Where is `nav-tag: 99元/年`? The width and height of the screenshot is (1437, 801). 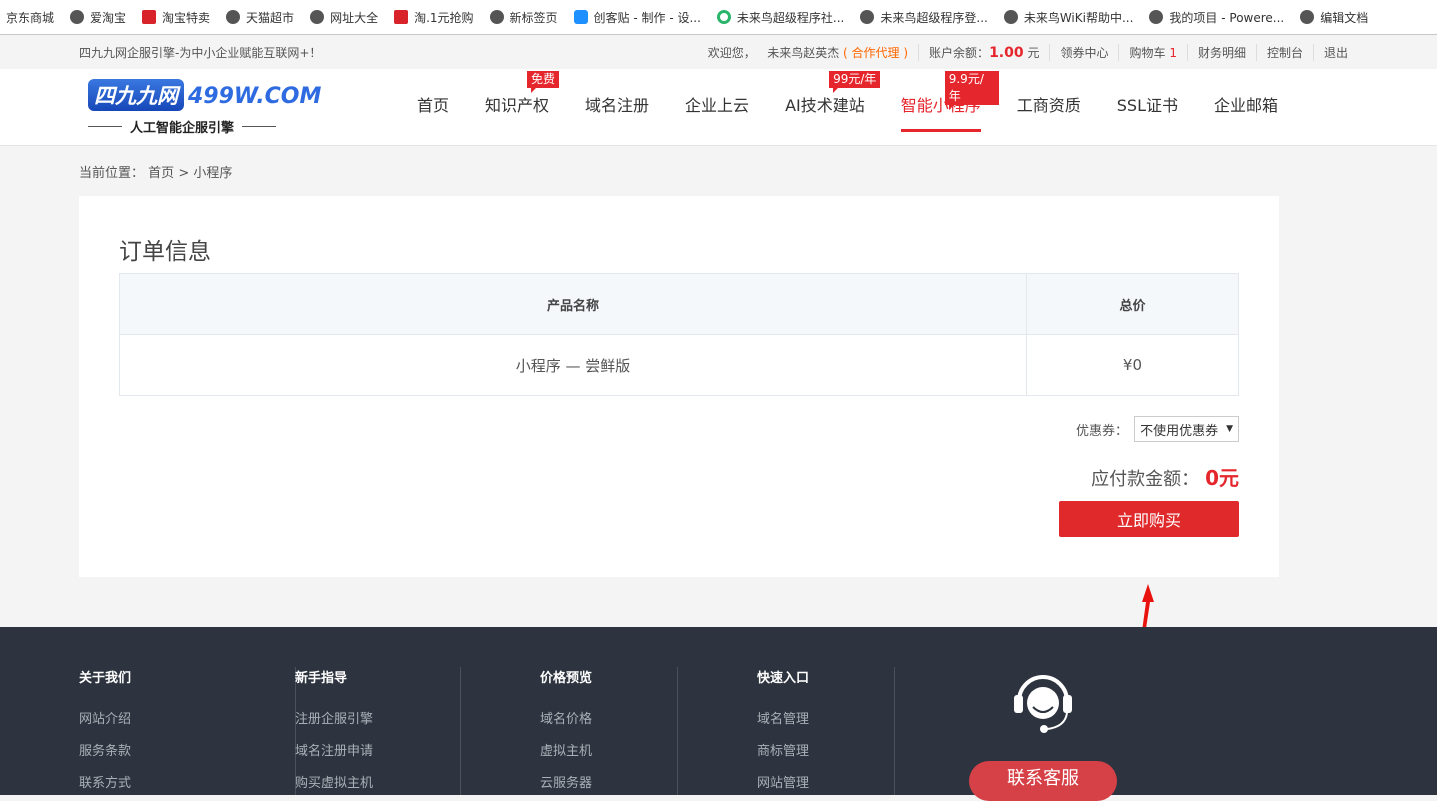 nav-tag: 99元/年 is located at coordinates (855, 82).